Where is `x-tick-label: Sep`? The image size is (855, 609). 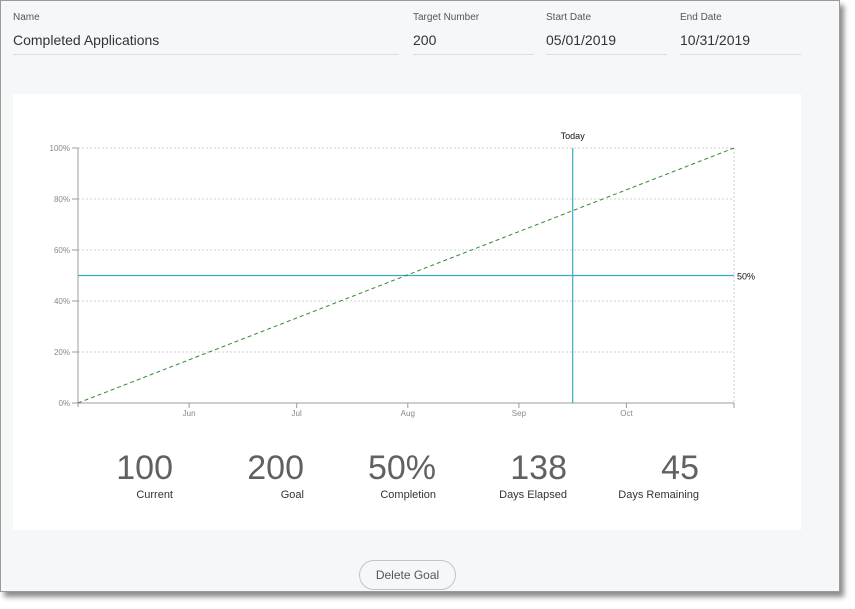
x-tick-label: Sep is located at coordinates (519, 413).